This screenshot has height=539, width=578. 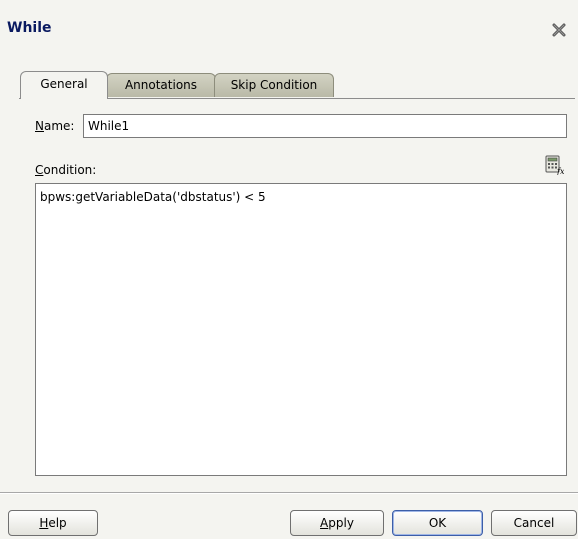 I want to click on expression-builder-icon: fx, so click(x=554, y=166).